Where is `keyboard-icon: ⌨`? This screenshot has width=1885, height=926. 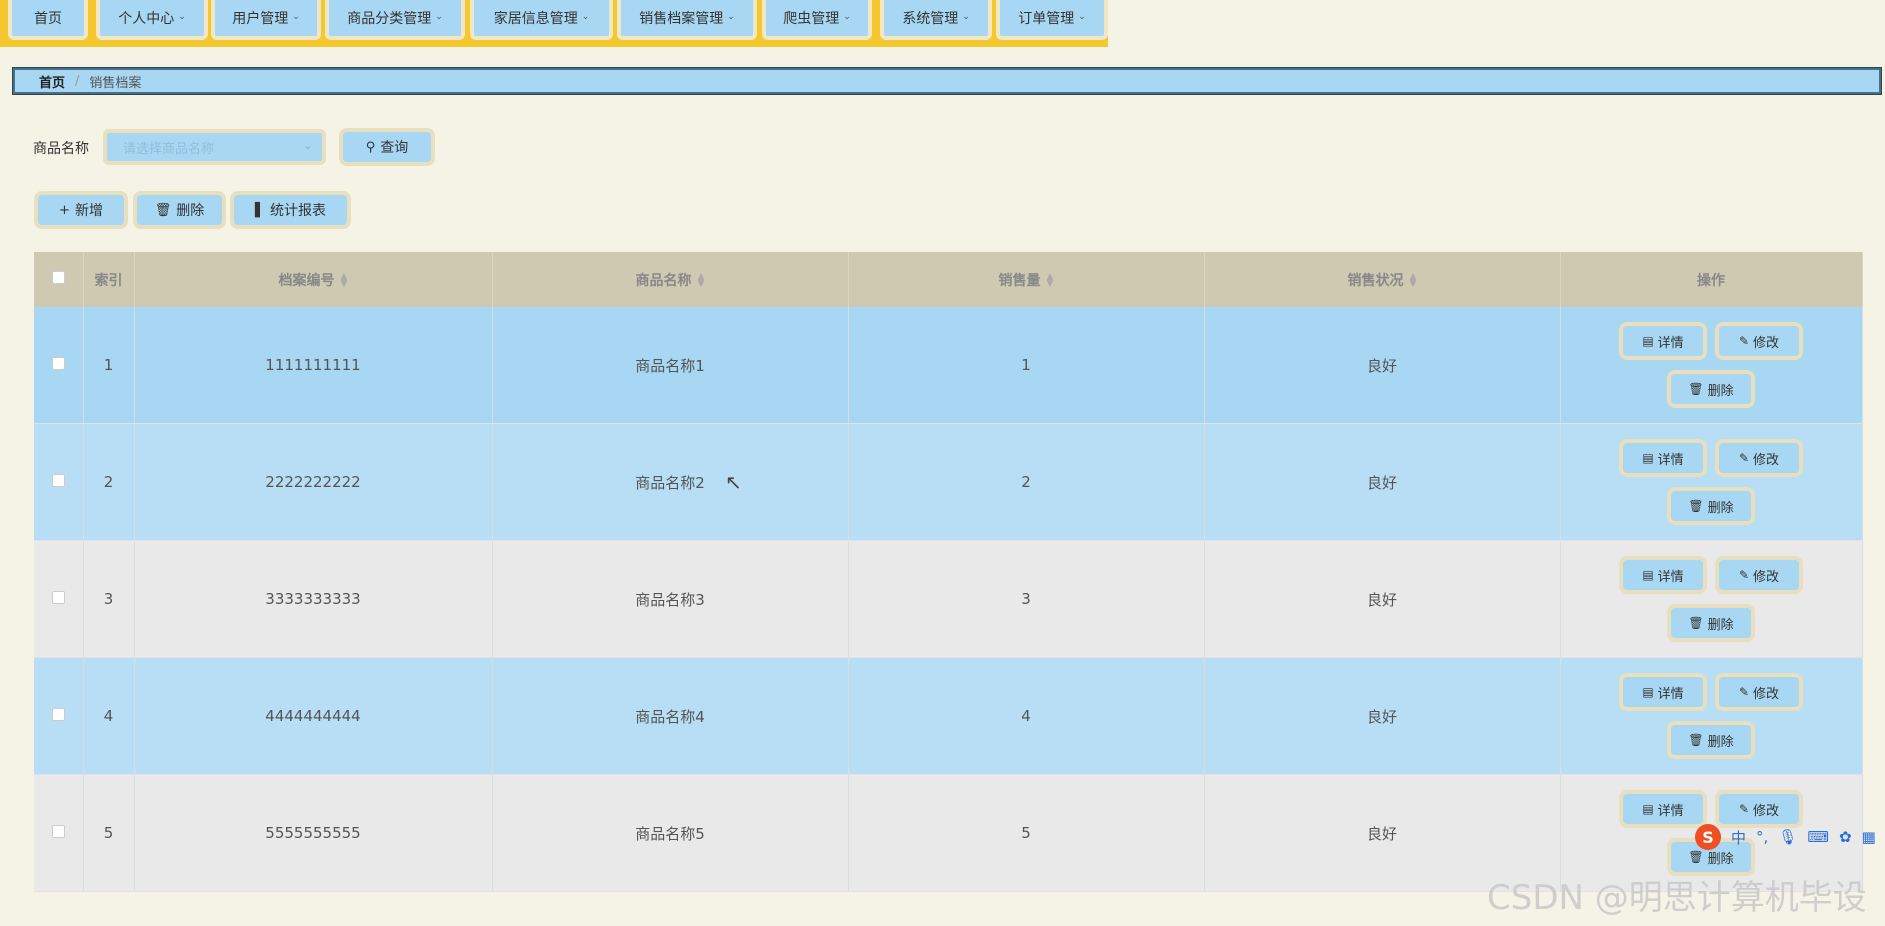 keyboard-icon: ⌨ is located at coordinates (1818, 837).